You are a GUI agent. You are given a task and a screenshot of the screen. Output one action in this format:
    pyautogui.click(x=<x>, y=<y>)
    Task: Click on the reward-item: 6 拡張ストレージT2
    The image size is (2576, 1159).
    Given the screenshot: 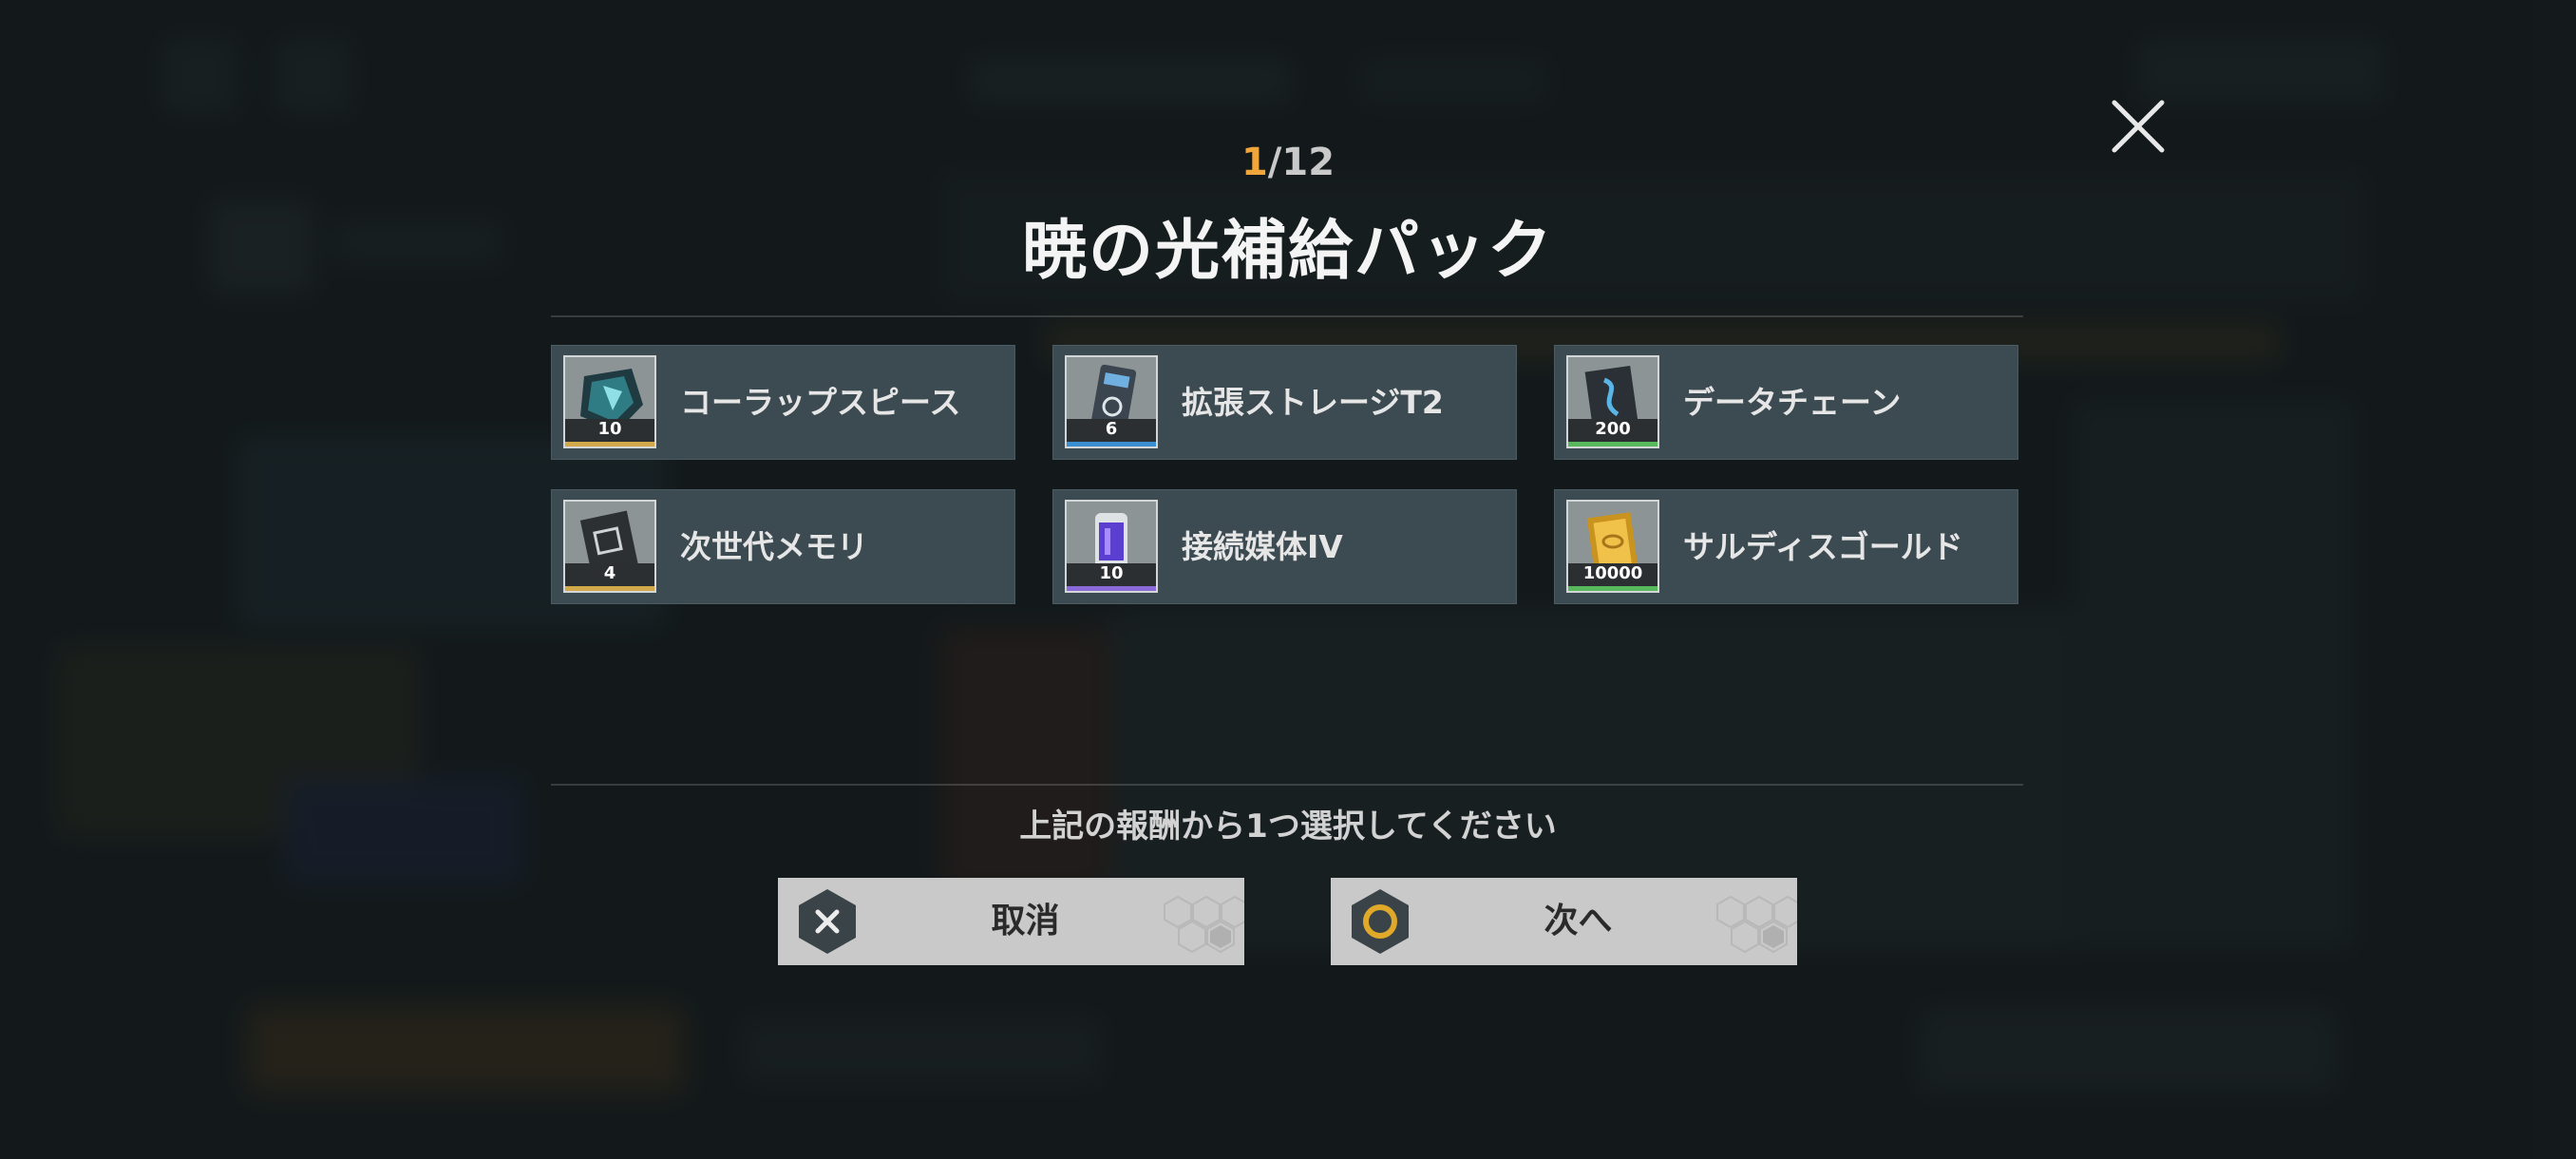 What is the action you would take?
    pyautogui.click(x=1284, y=402)
    